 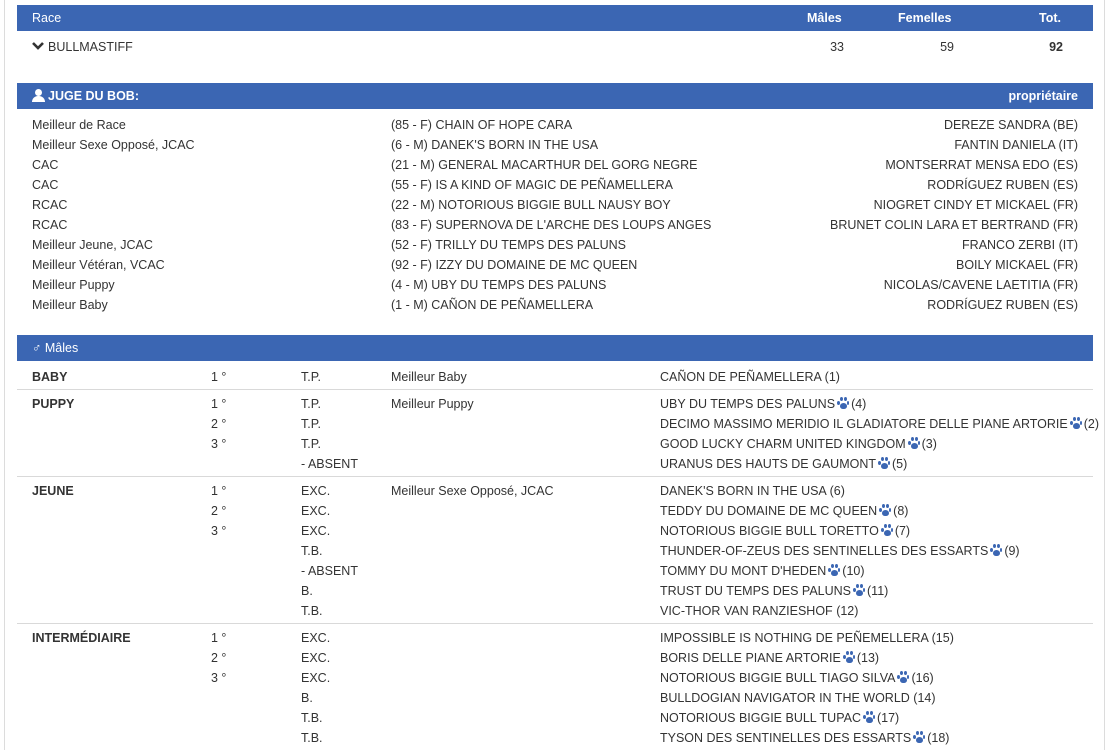 I want to click on chevron-down-icon, so click(x=38, y=47).